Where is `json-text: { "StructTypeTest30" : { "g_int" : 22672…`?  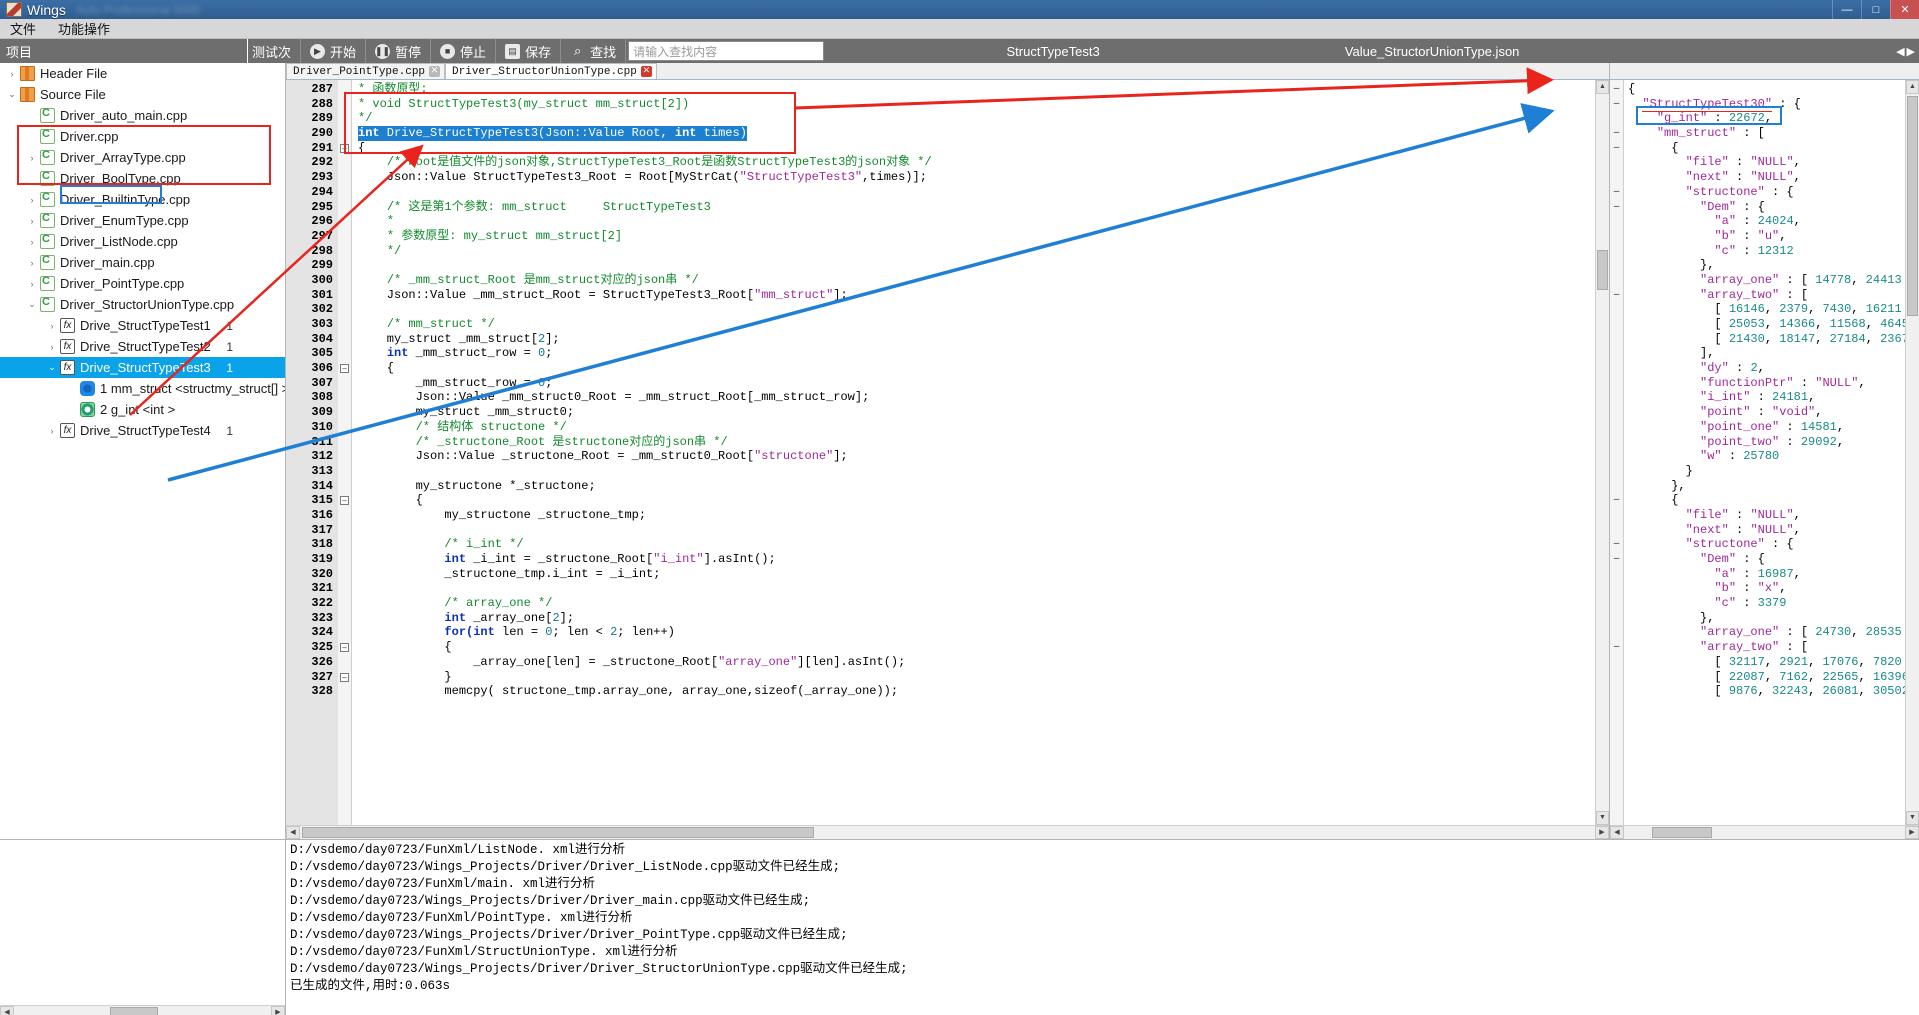
json-text: { "StructTypeTest30" : { "g_int" : 22672… is located at coordinates (1764, 452).